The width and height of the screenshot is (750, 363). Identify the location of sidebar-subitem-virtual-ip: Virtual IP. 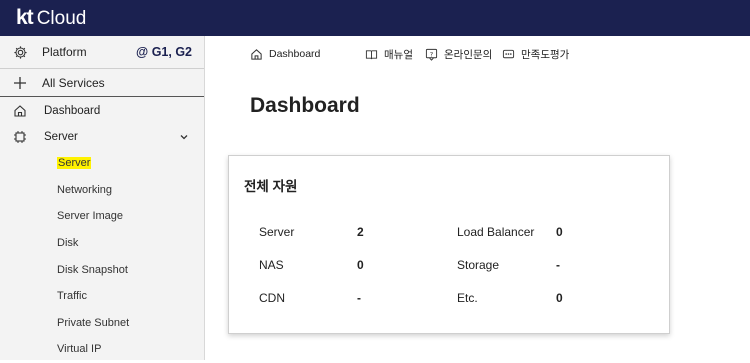
(102, 349).